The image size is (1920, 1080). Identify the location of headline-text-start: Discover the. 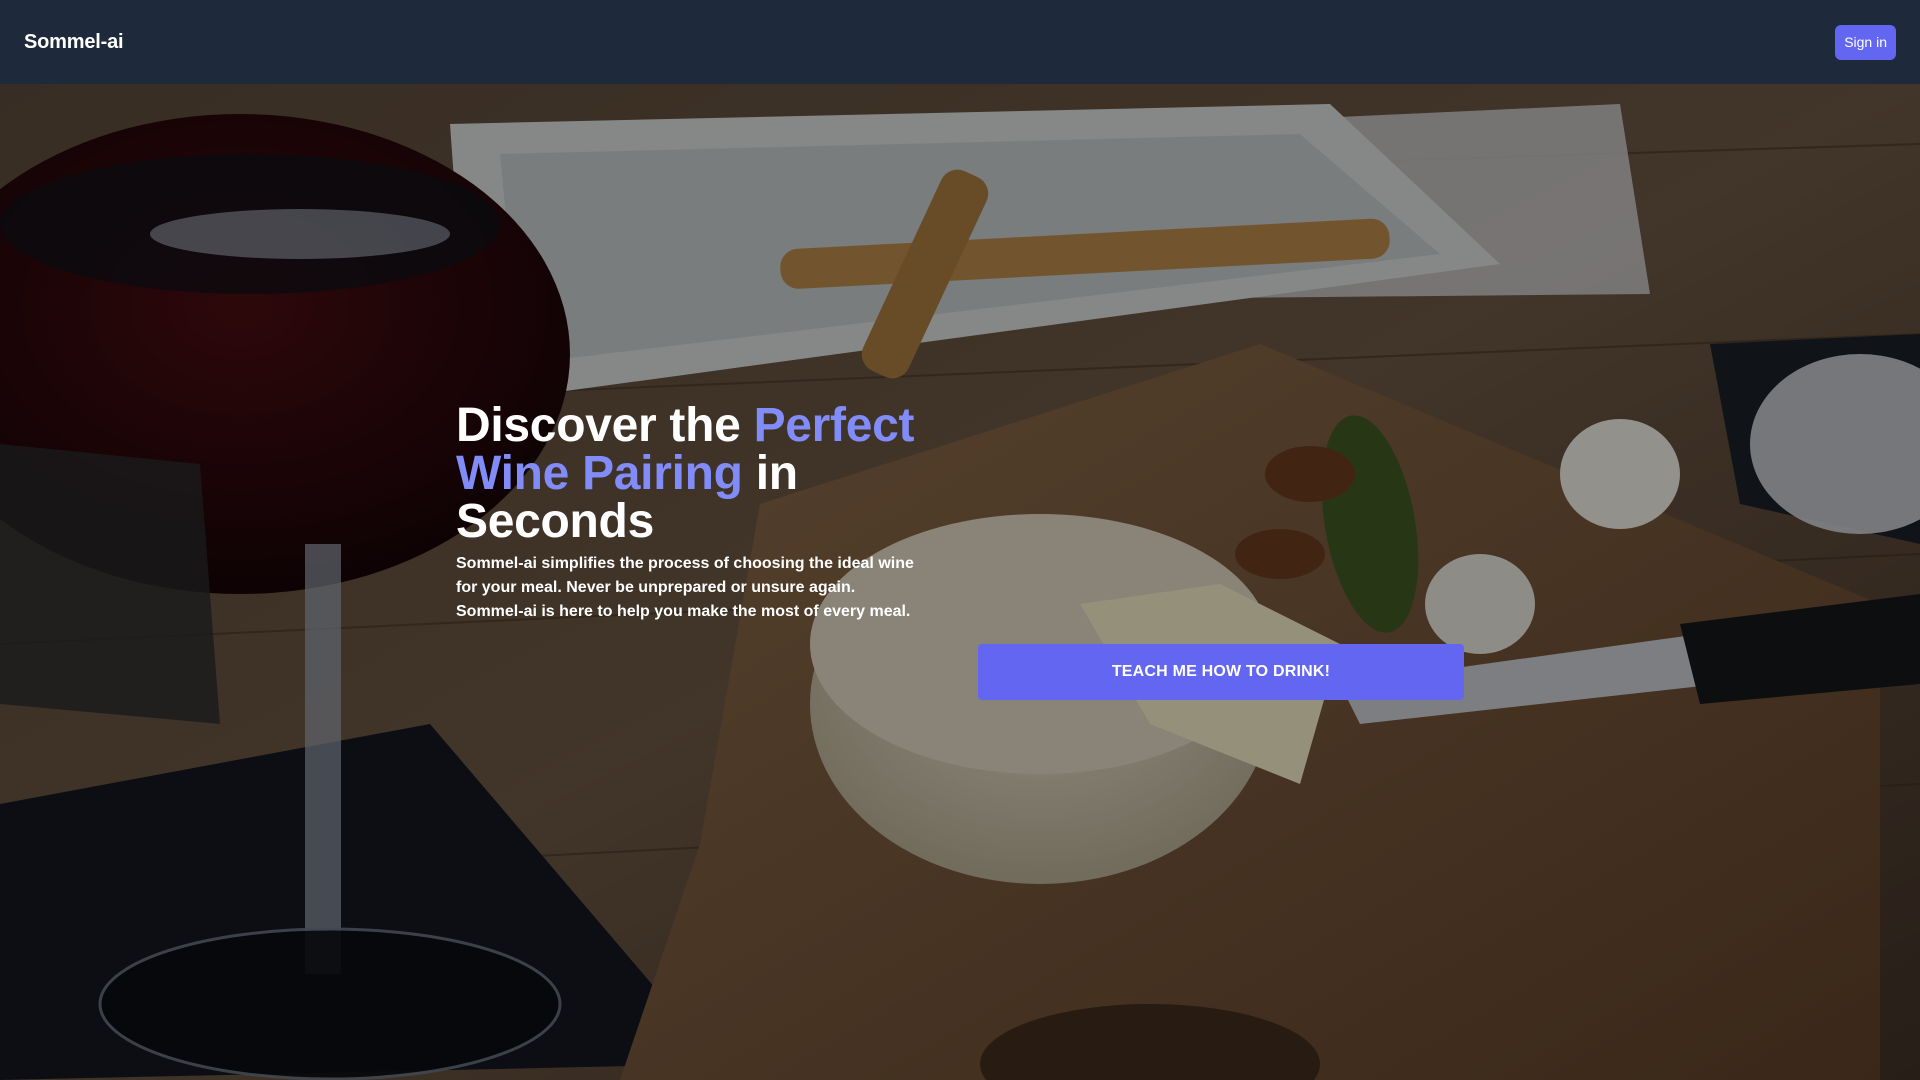
(605, 425).